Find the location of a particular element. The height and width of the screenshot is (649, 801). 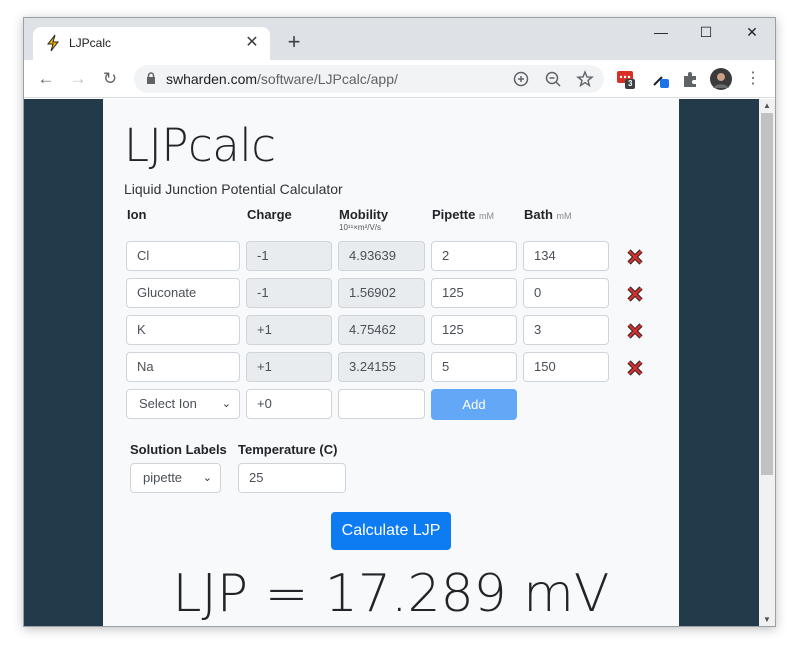

star-icon is located at coordinates (585, 79).